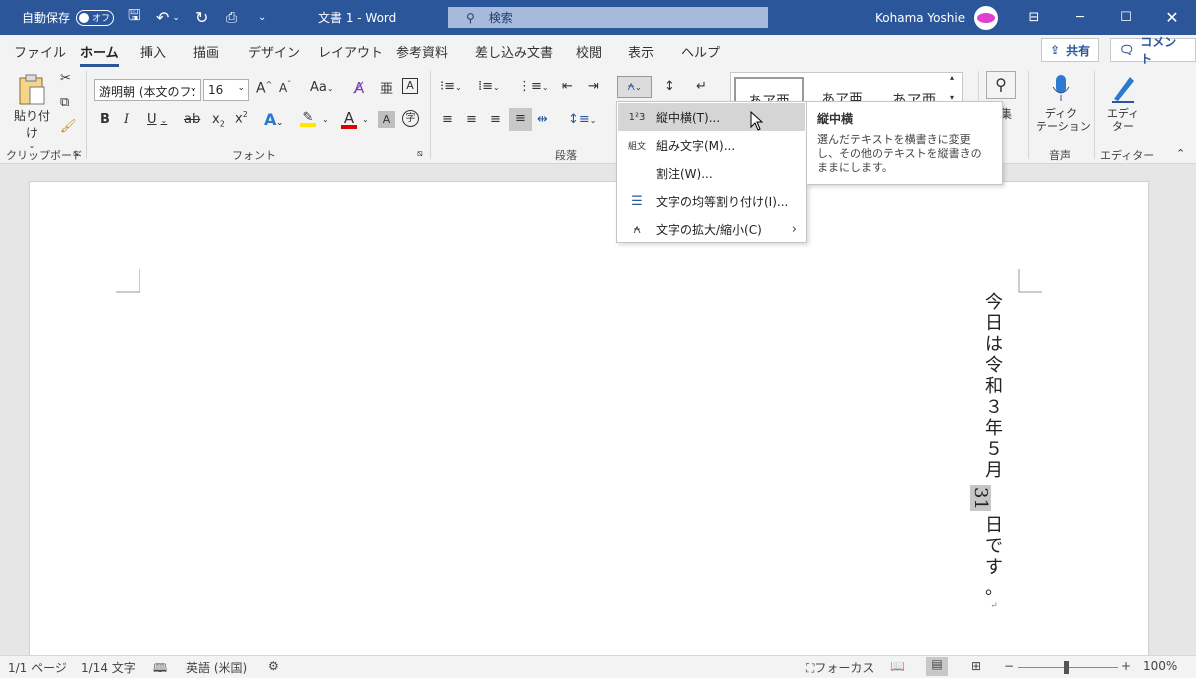 The image size is (1196, 678). Describe the element at coordinates (589, 51) in the screenshot. I see `tab-review: 校閲` at that location.